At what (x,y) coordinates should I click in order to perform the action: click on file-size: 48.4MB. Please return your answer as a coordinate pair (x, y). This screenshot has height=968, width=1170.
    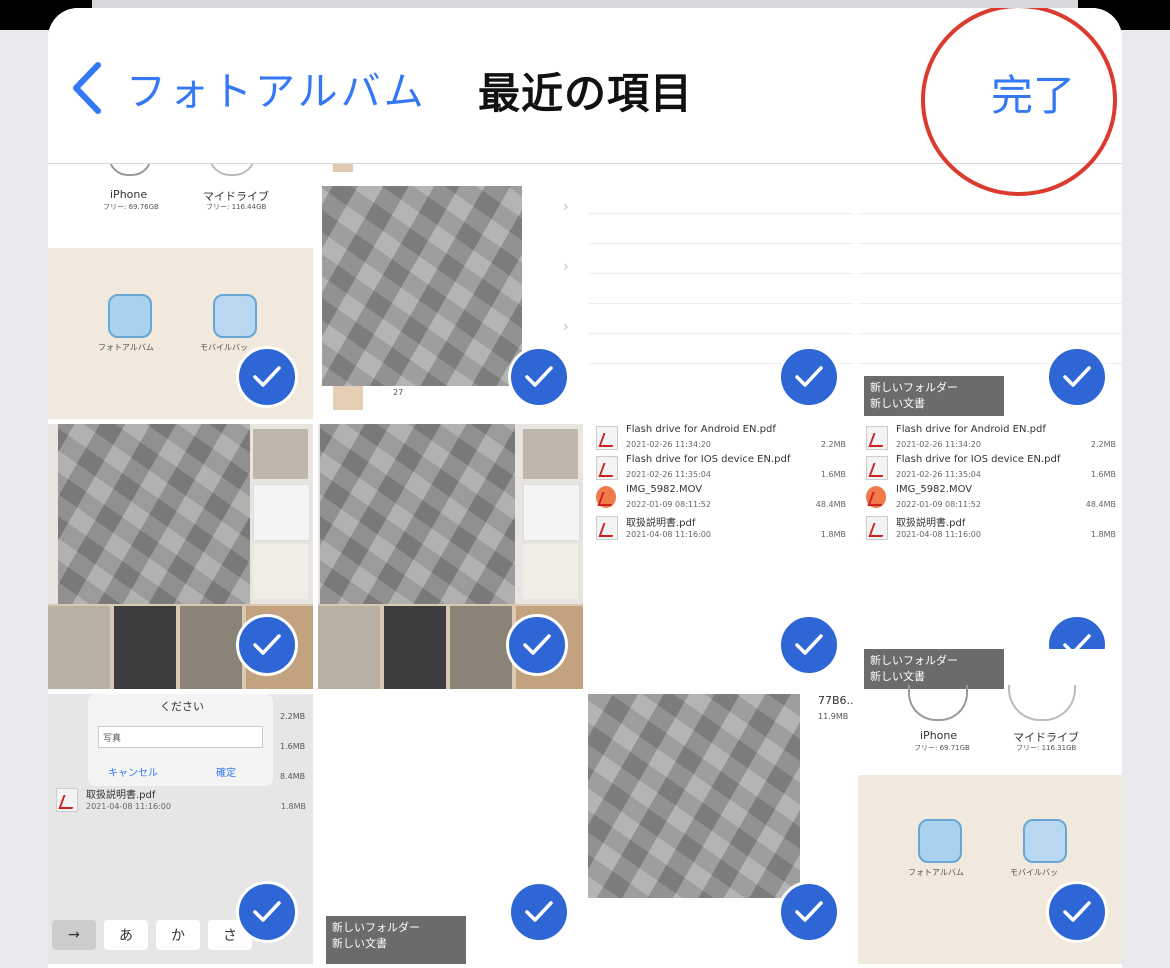
    Looking at the image, I should click on (830, 504).